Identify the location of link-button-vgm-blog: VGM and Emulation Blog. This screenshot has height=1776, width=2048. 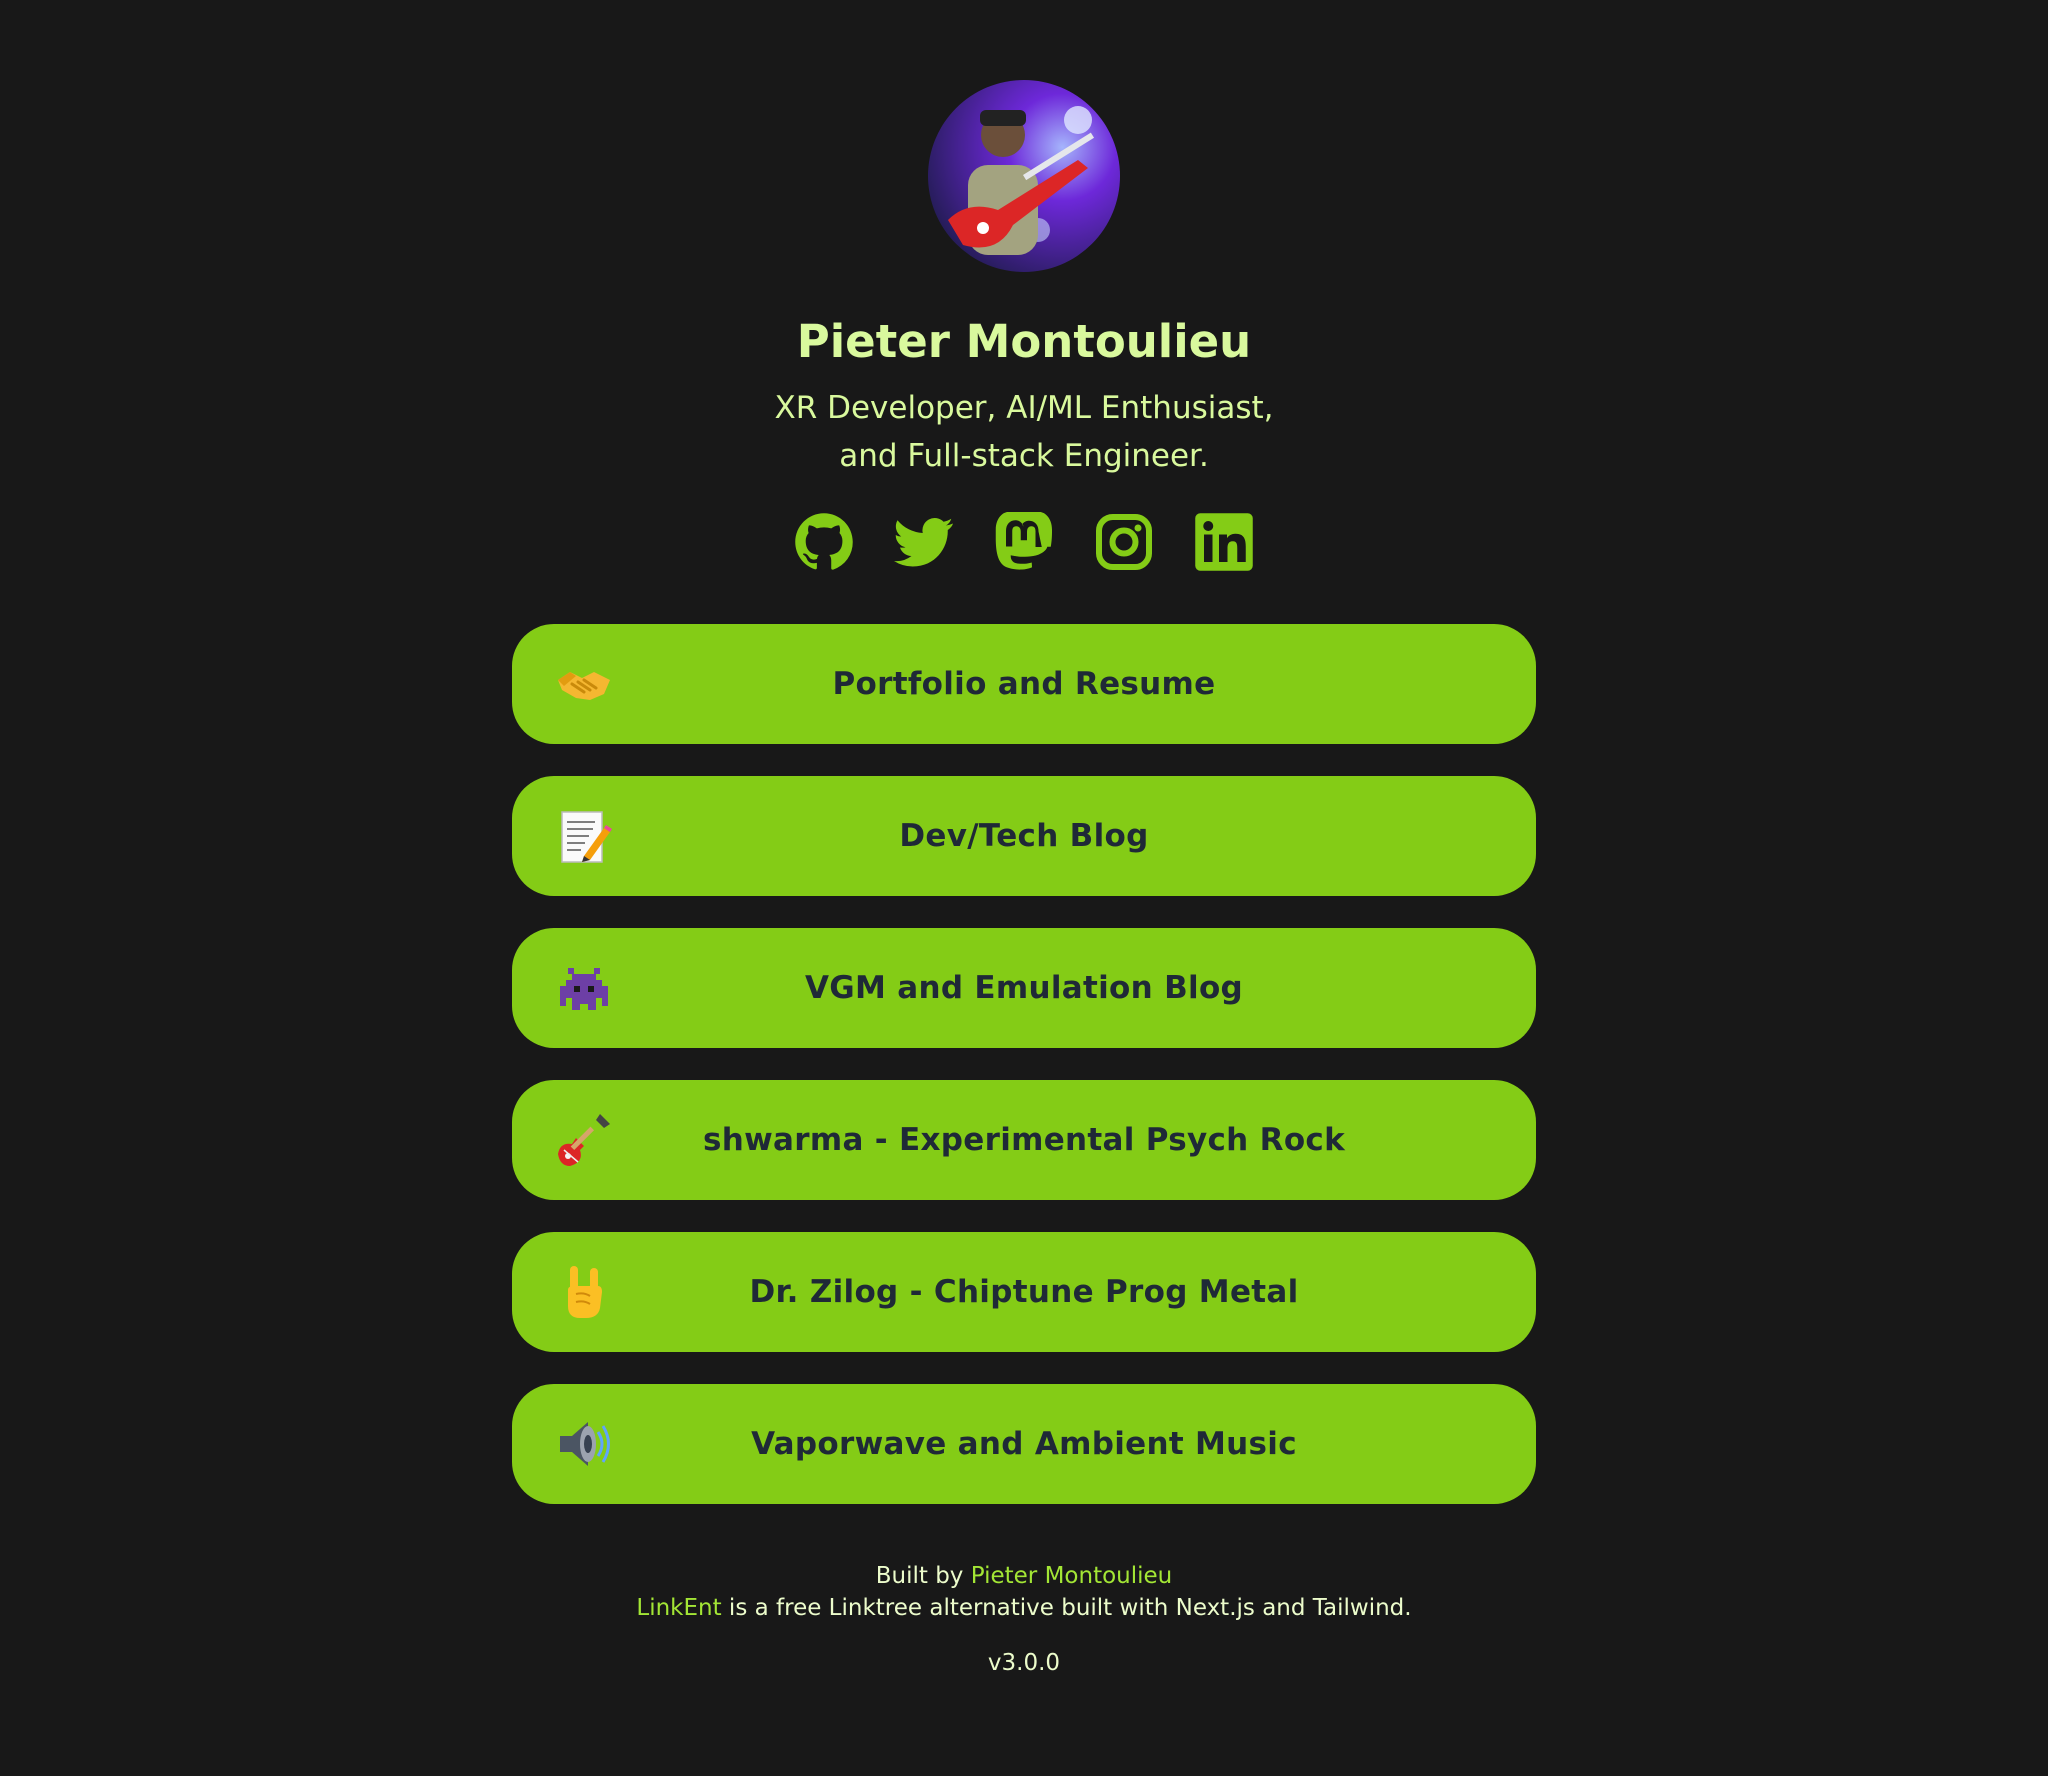
(1024, 988).